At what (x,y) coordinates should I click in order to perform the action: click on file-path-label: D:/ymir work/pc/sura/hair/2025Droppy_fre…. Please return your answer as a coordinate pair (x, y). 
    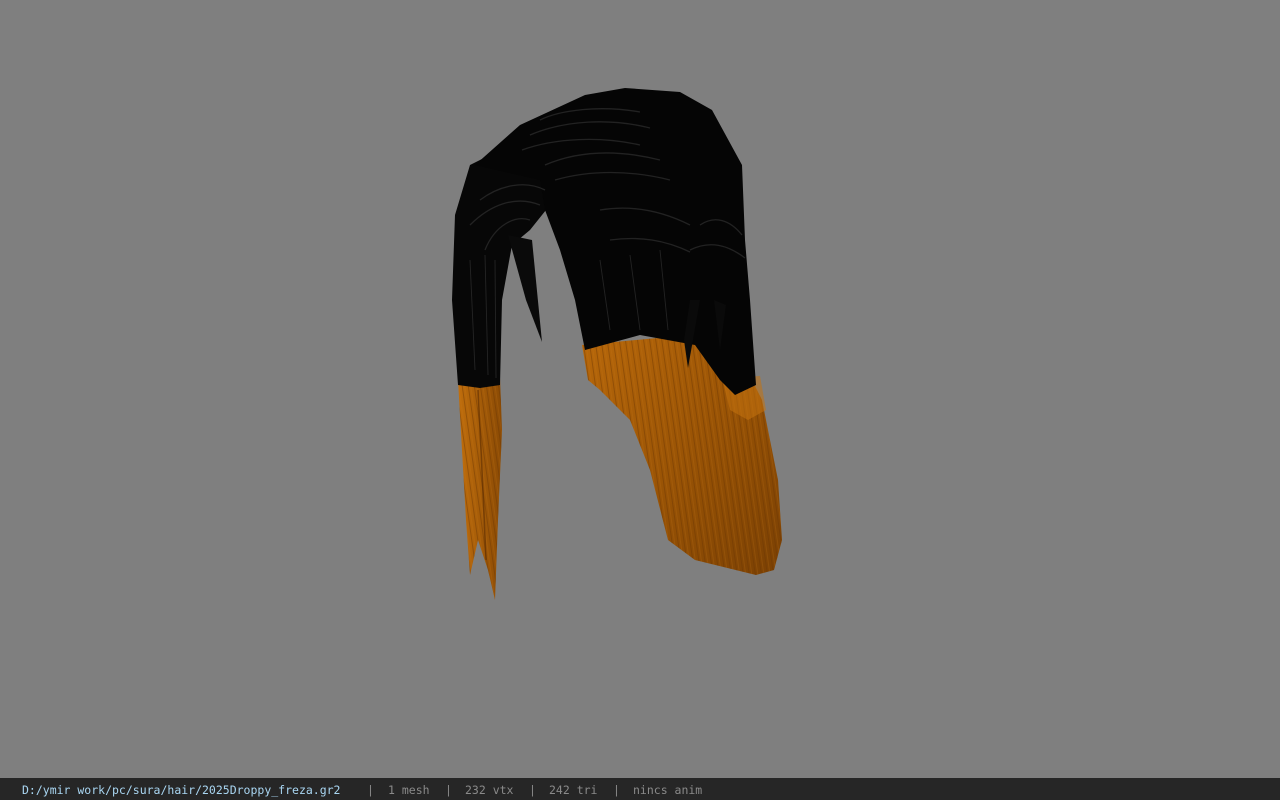
    Looking at the image, I should click on (181, 790).